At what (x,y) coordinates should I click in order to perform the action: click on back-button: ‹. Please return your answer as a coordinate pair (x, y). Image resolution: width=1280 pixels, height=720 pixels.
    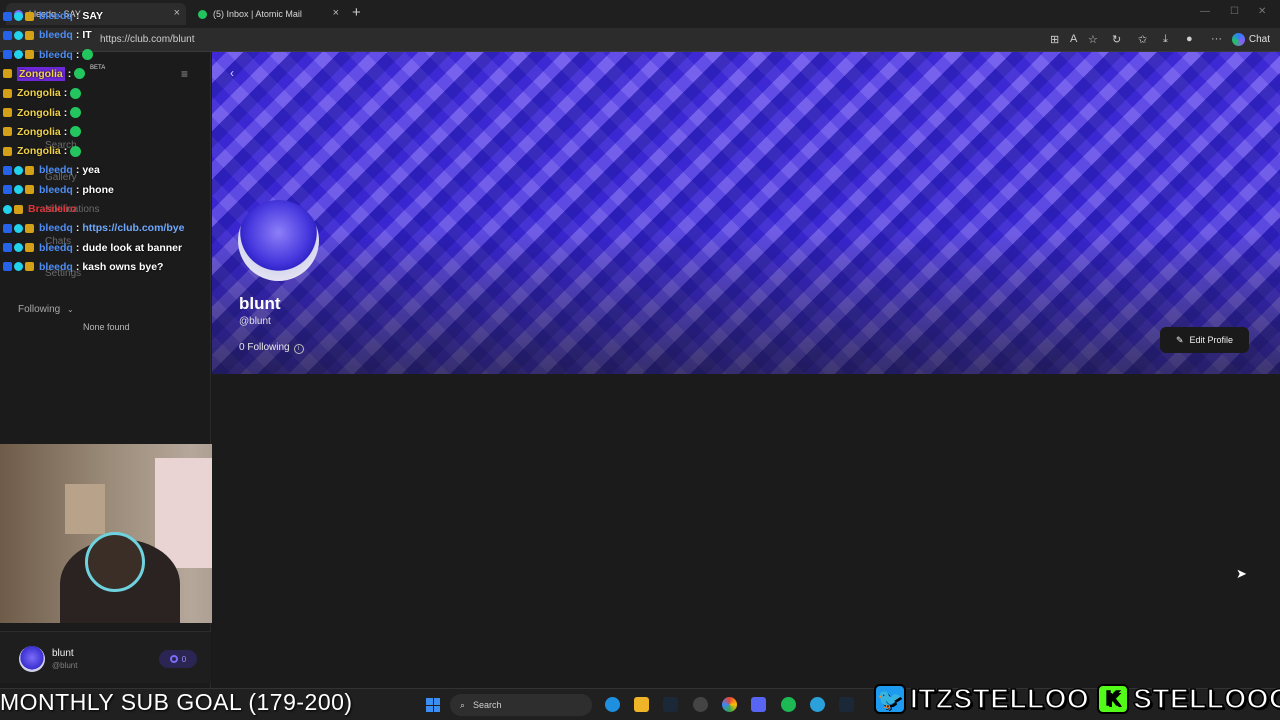
    Looking at the image, I should click on (232, 73).